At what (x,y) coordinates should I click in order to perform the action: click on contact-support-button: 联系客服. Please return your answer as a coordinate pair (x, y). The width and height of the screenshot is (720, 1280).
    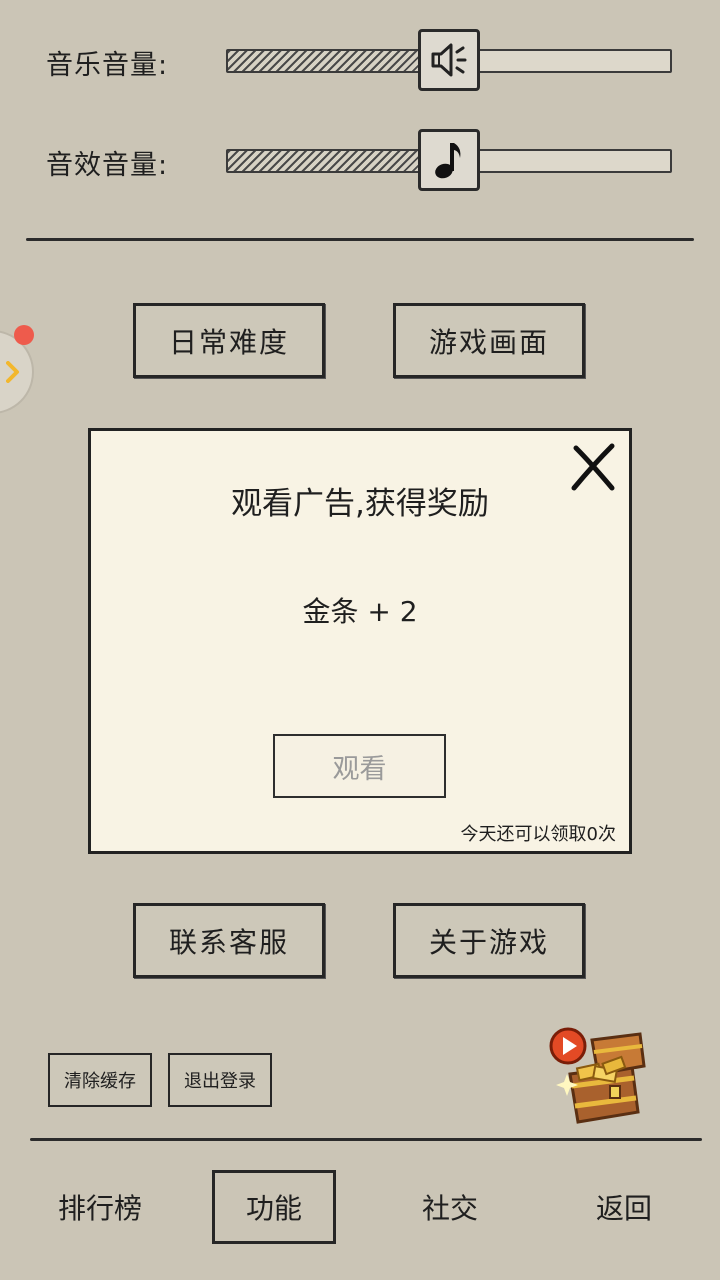
    Looking at the image, I should click on (229, 940).